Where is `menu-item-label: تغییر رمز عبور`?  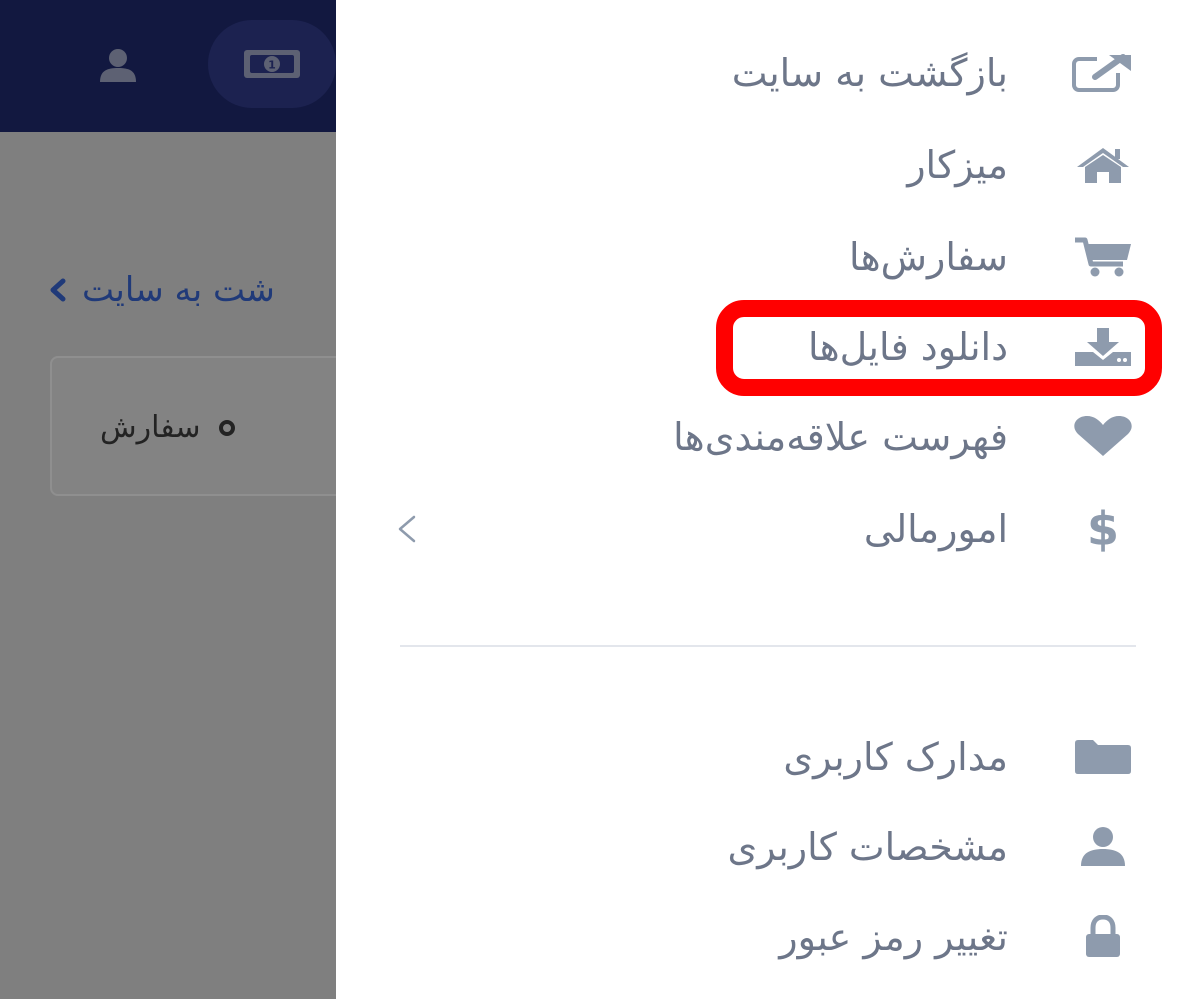
menu-item-label: تغییر رمز عبور is located at coordinates (893, 937).